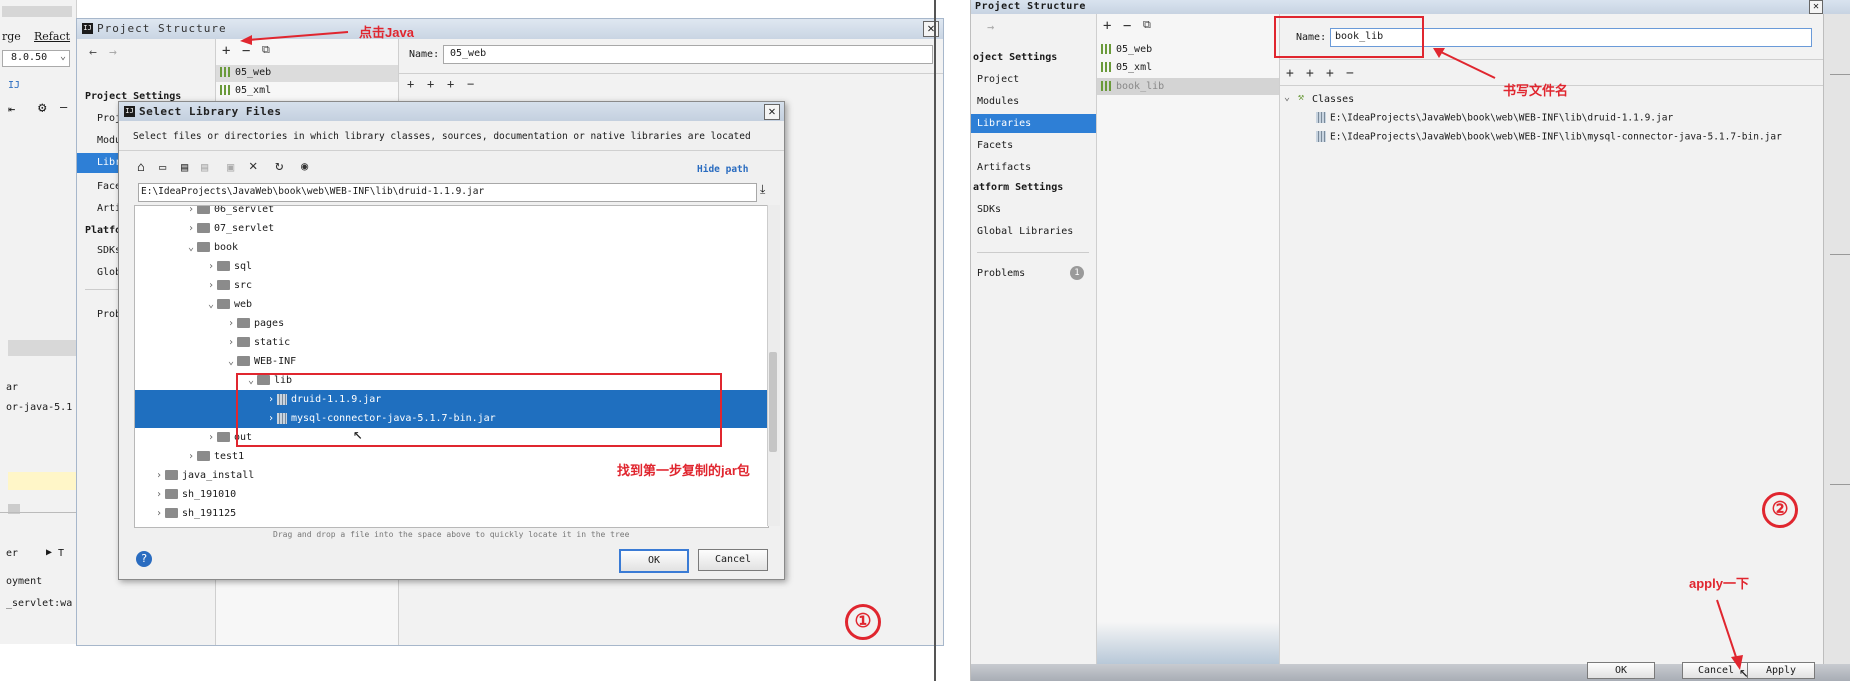  I want to click on note-find-jar: 找到第一步复制的jar包, so click(683, 470).